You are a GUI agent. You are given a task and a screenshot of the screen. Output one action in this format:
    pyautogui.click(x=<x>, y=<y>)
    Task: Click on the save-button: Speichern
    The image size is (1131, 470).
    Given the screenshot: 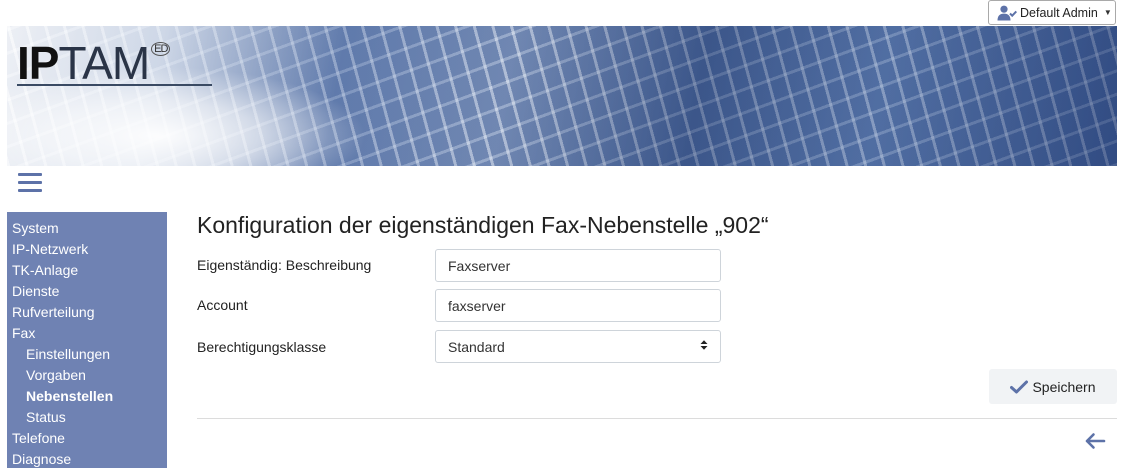 What is the action you would take?
    pyautogui.click(x=1053, y=386)
    